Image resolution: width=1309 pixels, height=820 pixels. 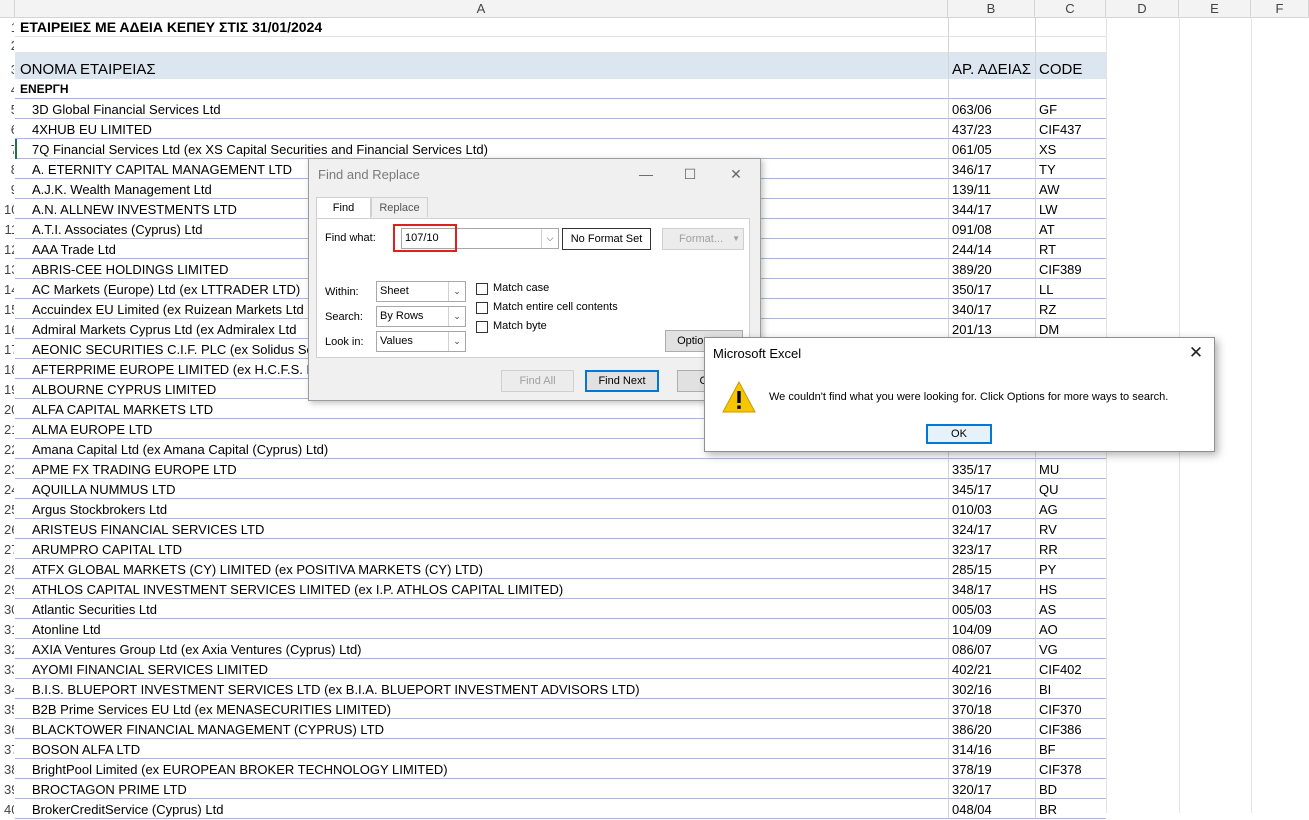 What do you see at coordinates (7, 509) in the screenshot?
I see `row-number: 25` at bounding box center [7, 509].